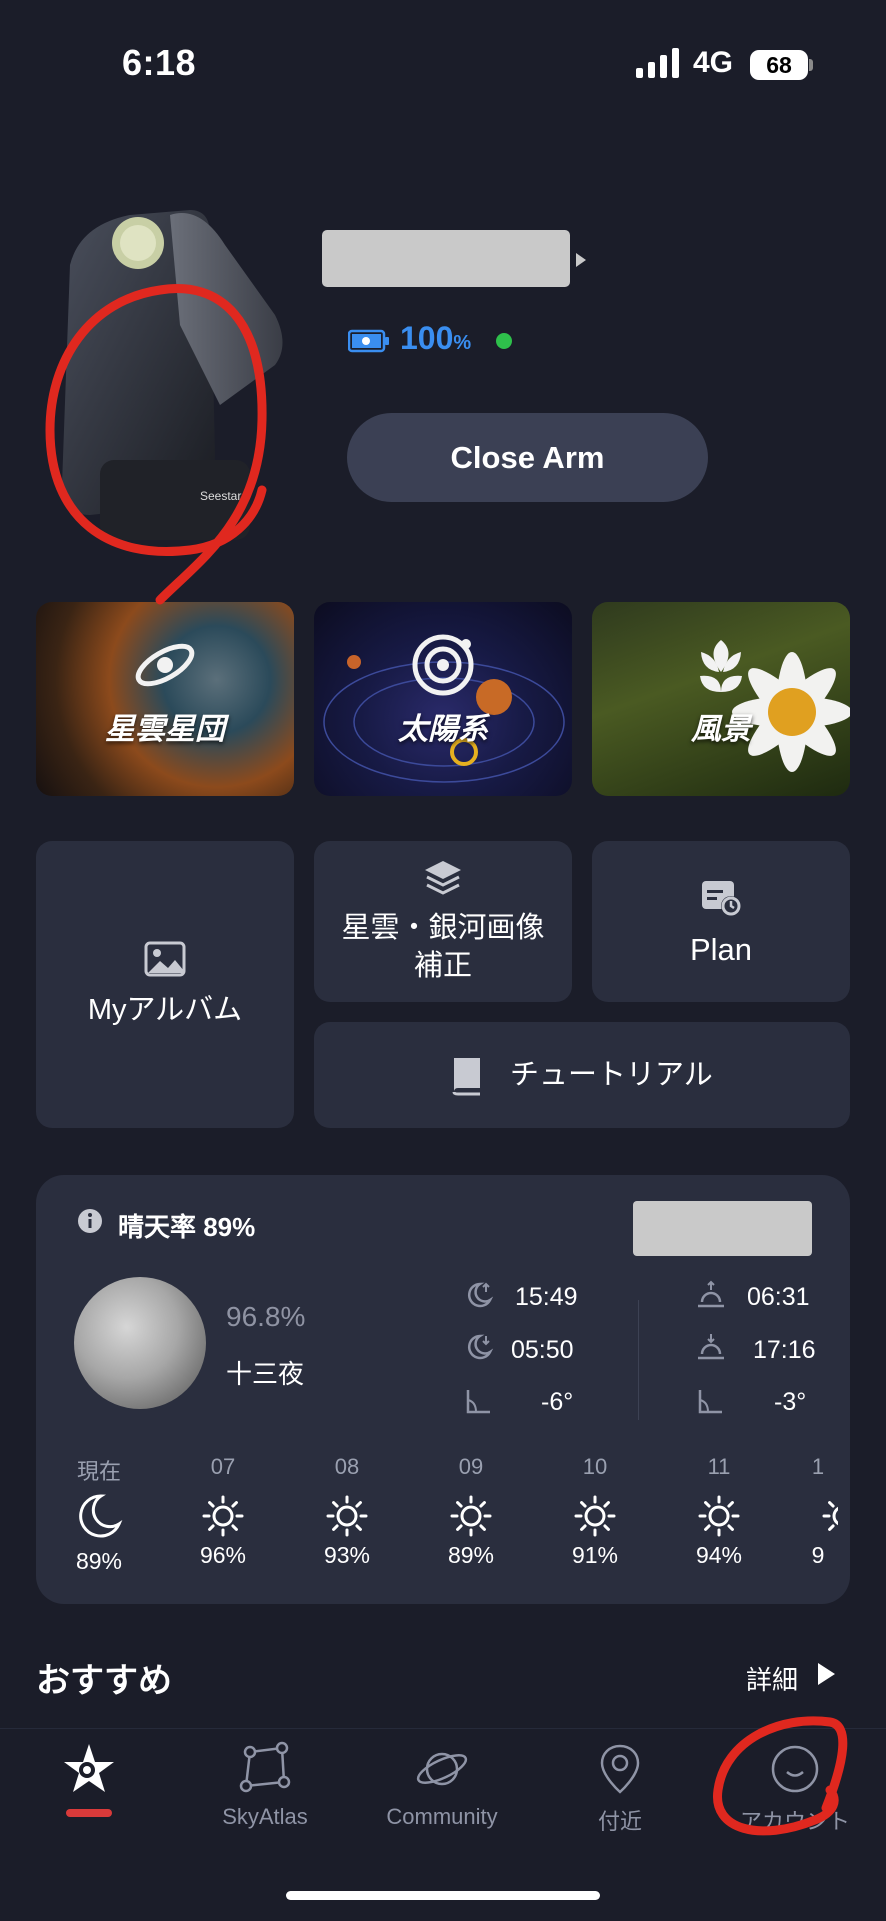 The image size is (886, 1921). I want to click on hourly-forecast-item: 10 91%, so click(595, 1511).